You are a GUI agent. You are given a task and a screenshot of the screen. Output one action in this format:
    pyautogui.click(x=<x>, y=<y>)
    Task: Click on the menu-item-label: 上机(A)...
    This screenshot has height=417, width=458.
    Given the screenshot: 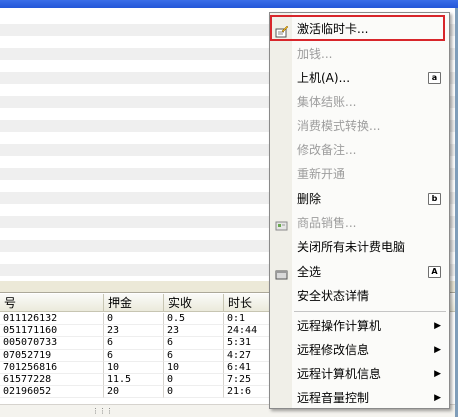 What is the action you would take?
    pyautogui.click(x=324, y=78)
    